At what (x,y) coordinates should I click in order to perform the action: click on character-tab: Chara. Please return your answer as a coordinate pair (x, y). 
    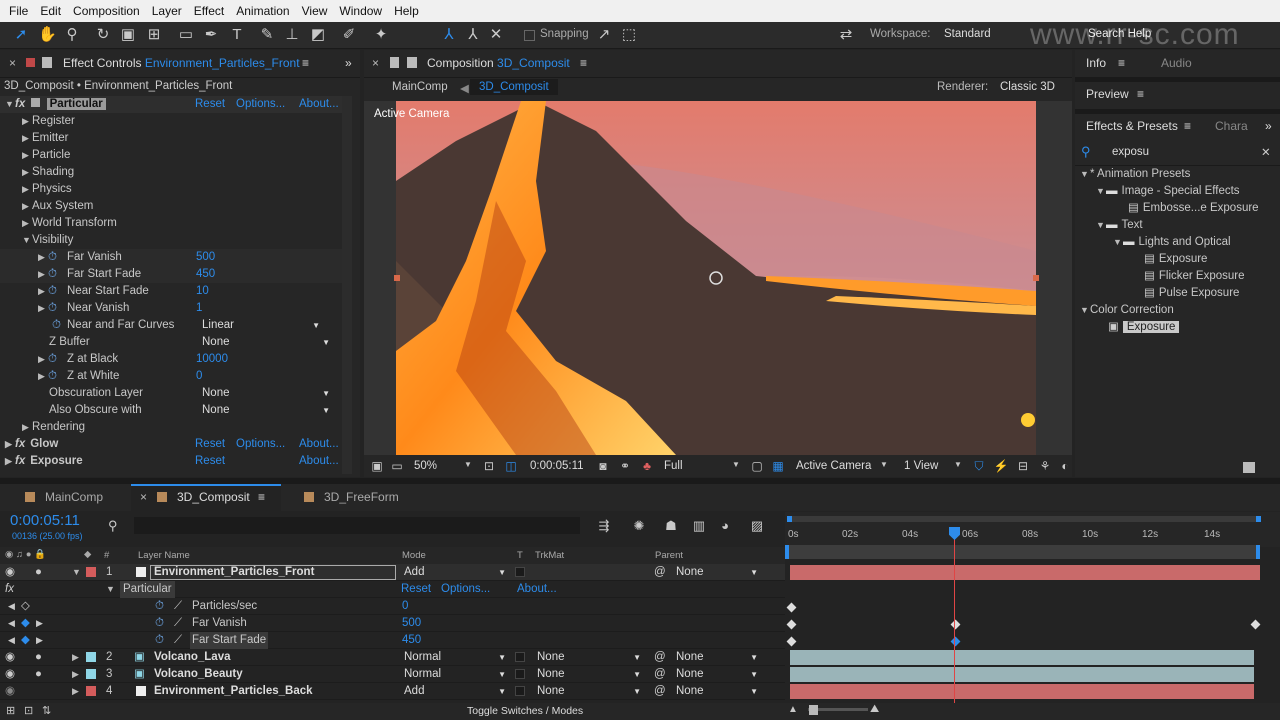
    Looking at the image, I should click on (1231, 126).